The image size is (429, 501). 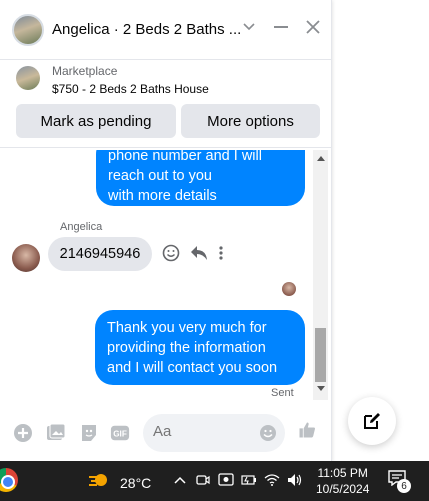 What do you see at coordinates (130, 89) in the screenshot?
I see `listing-title: $750 - 2 Beds 2 Baths House` at bounding box center [130, 89].